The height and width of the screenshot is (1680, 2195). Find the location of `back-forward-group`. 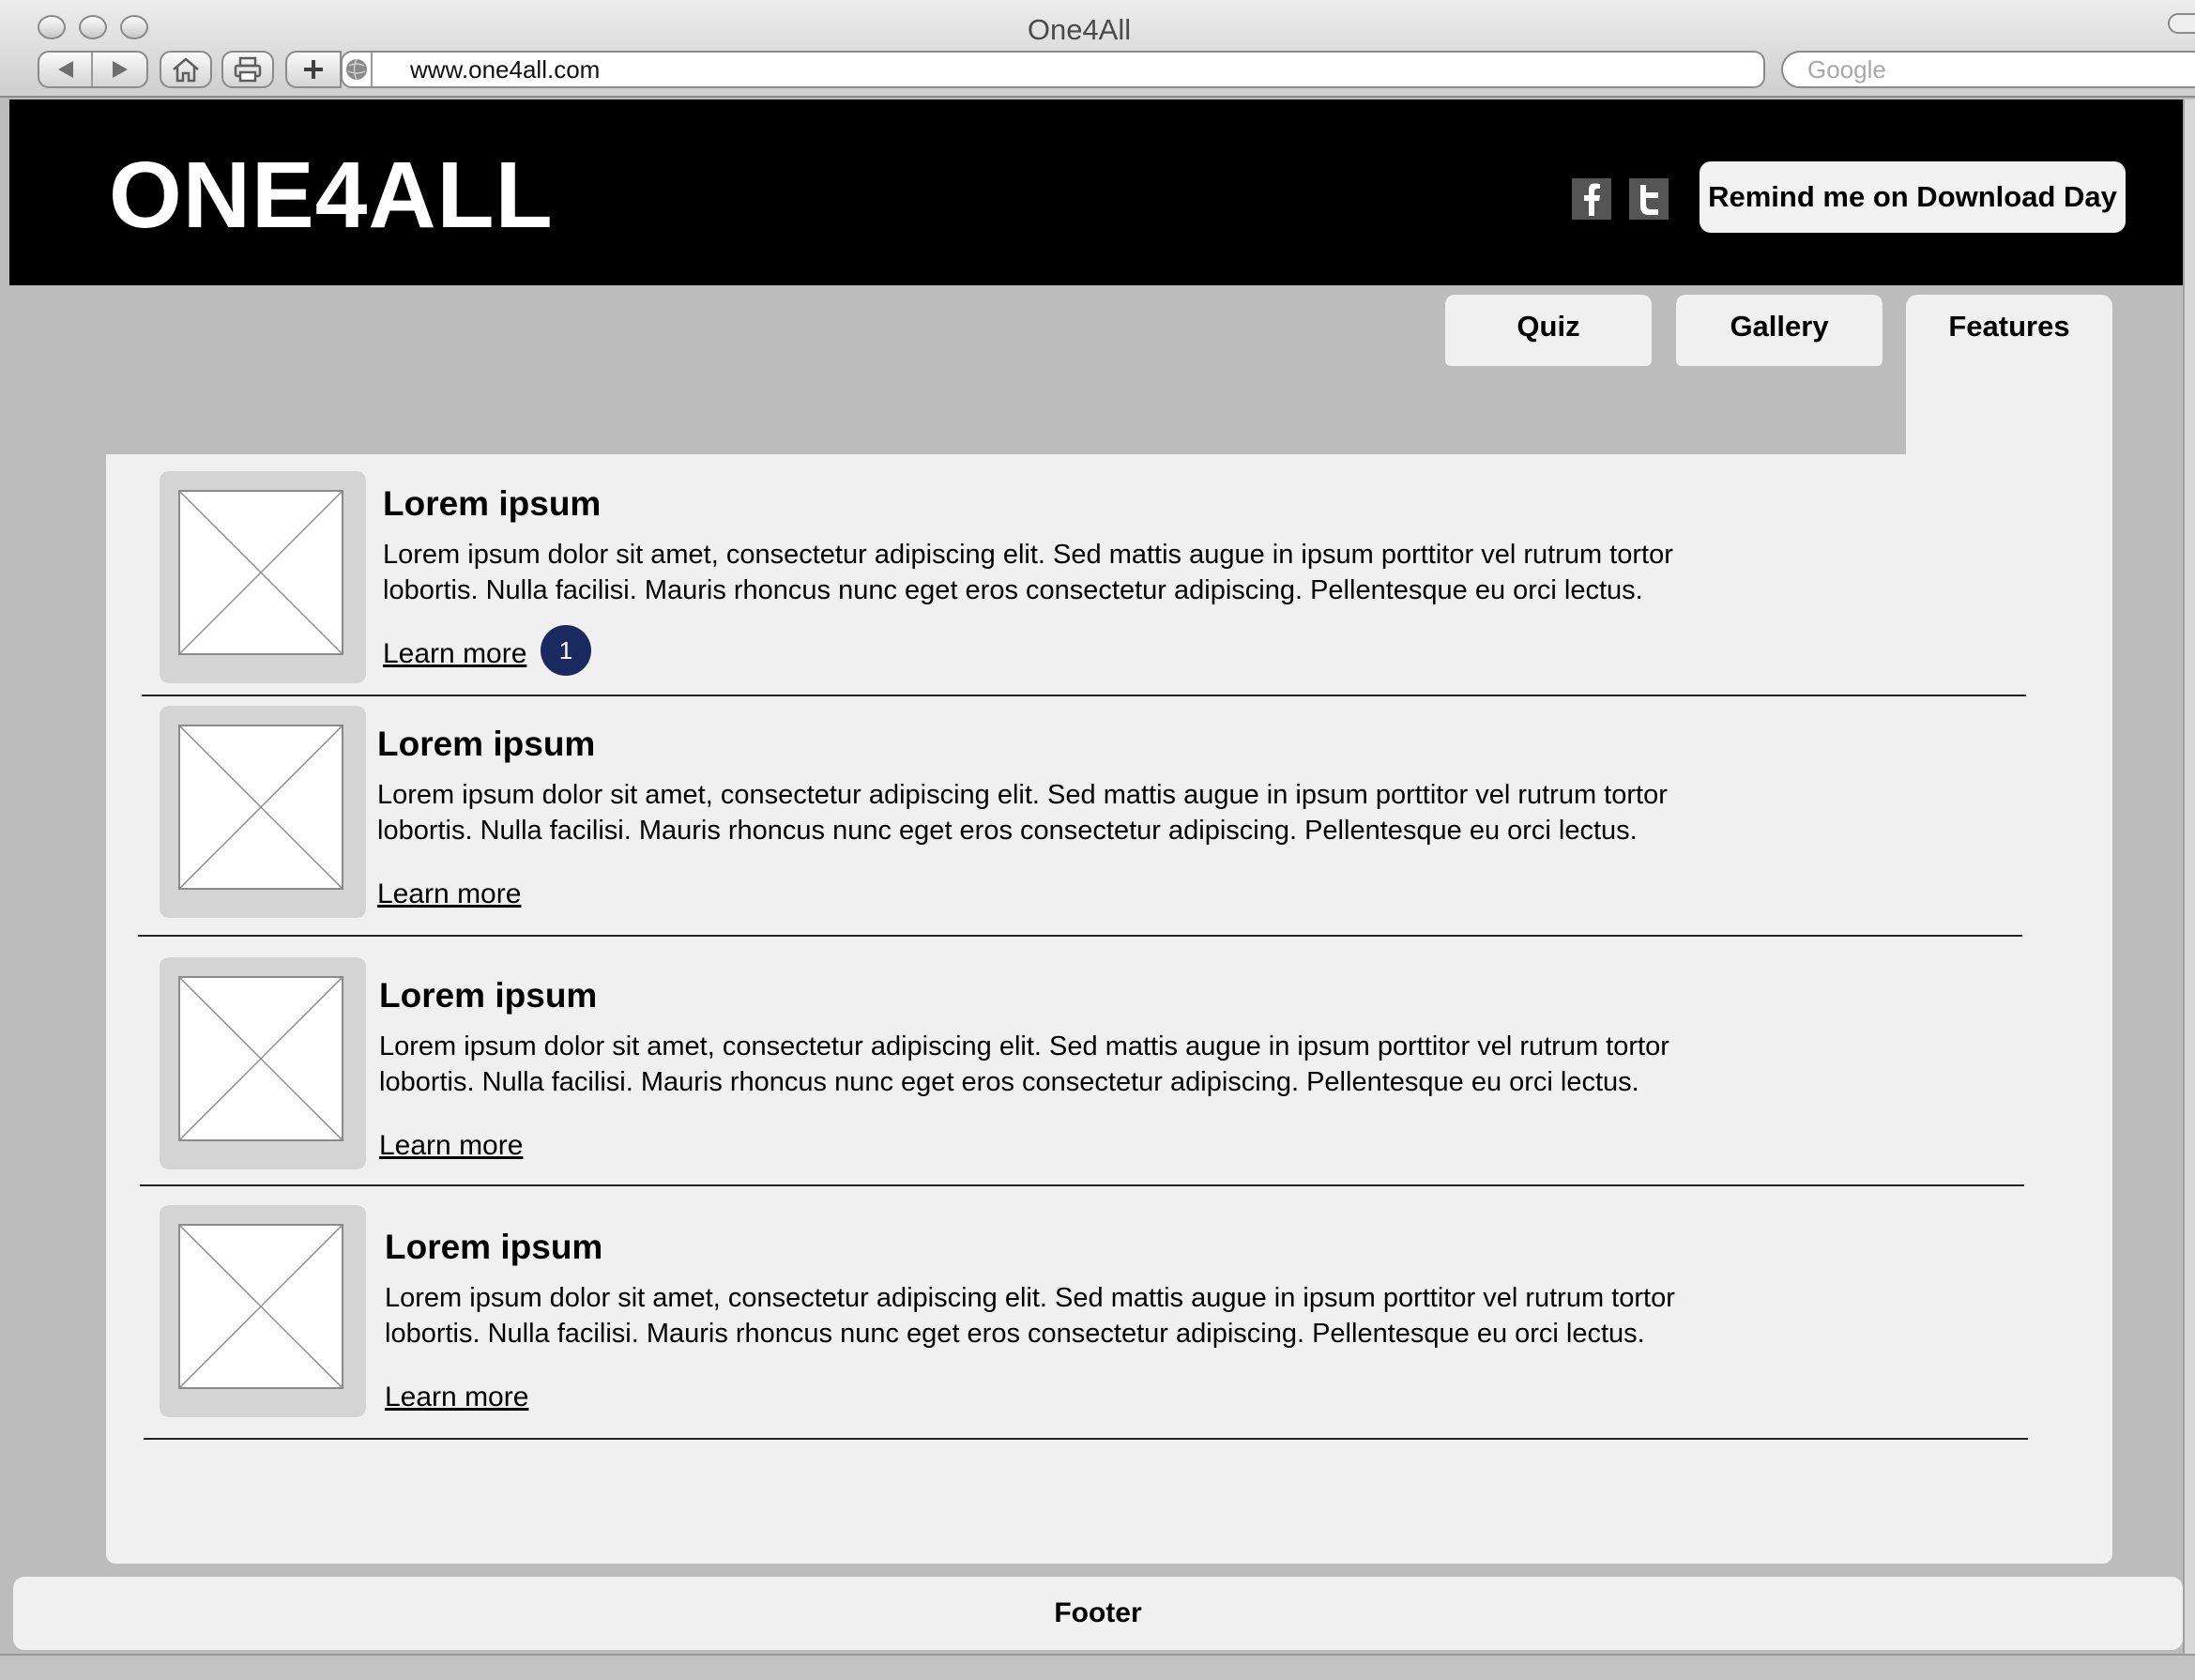

back-forward-group is located at coordinates (93, 69).